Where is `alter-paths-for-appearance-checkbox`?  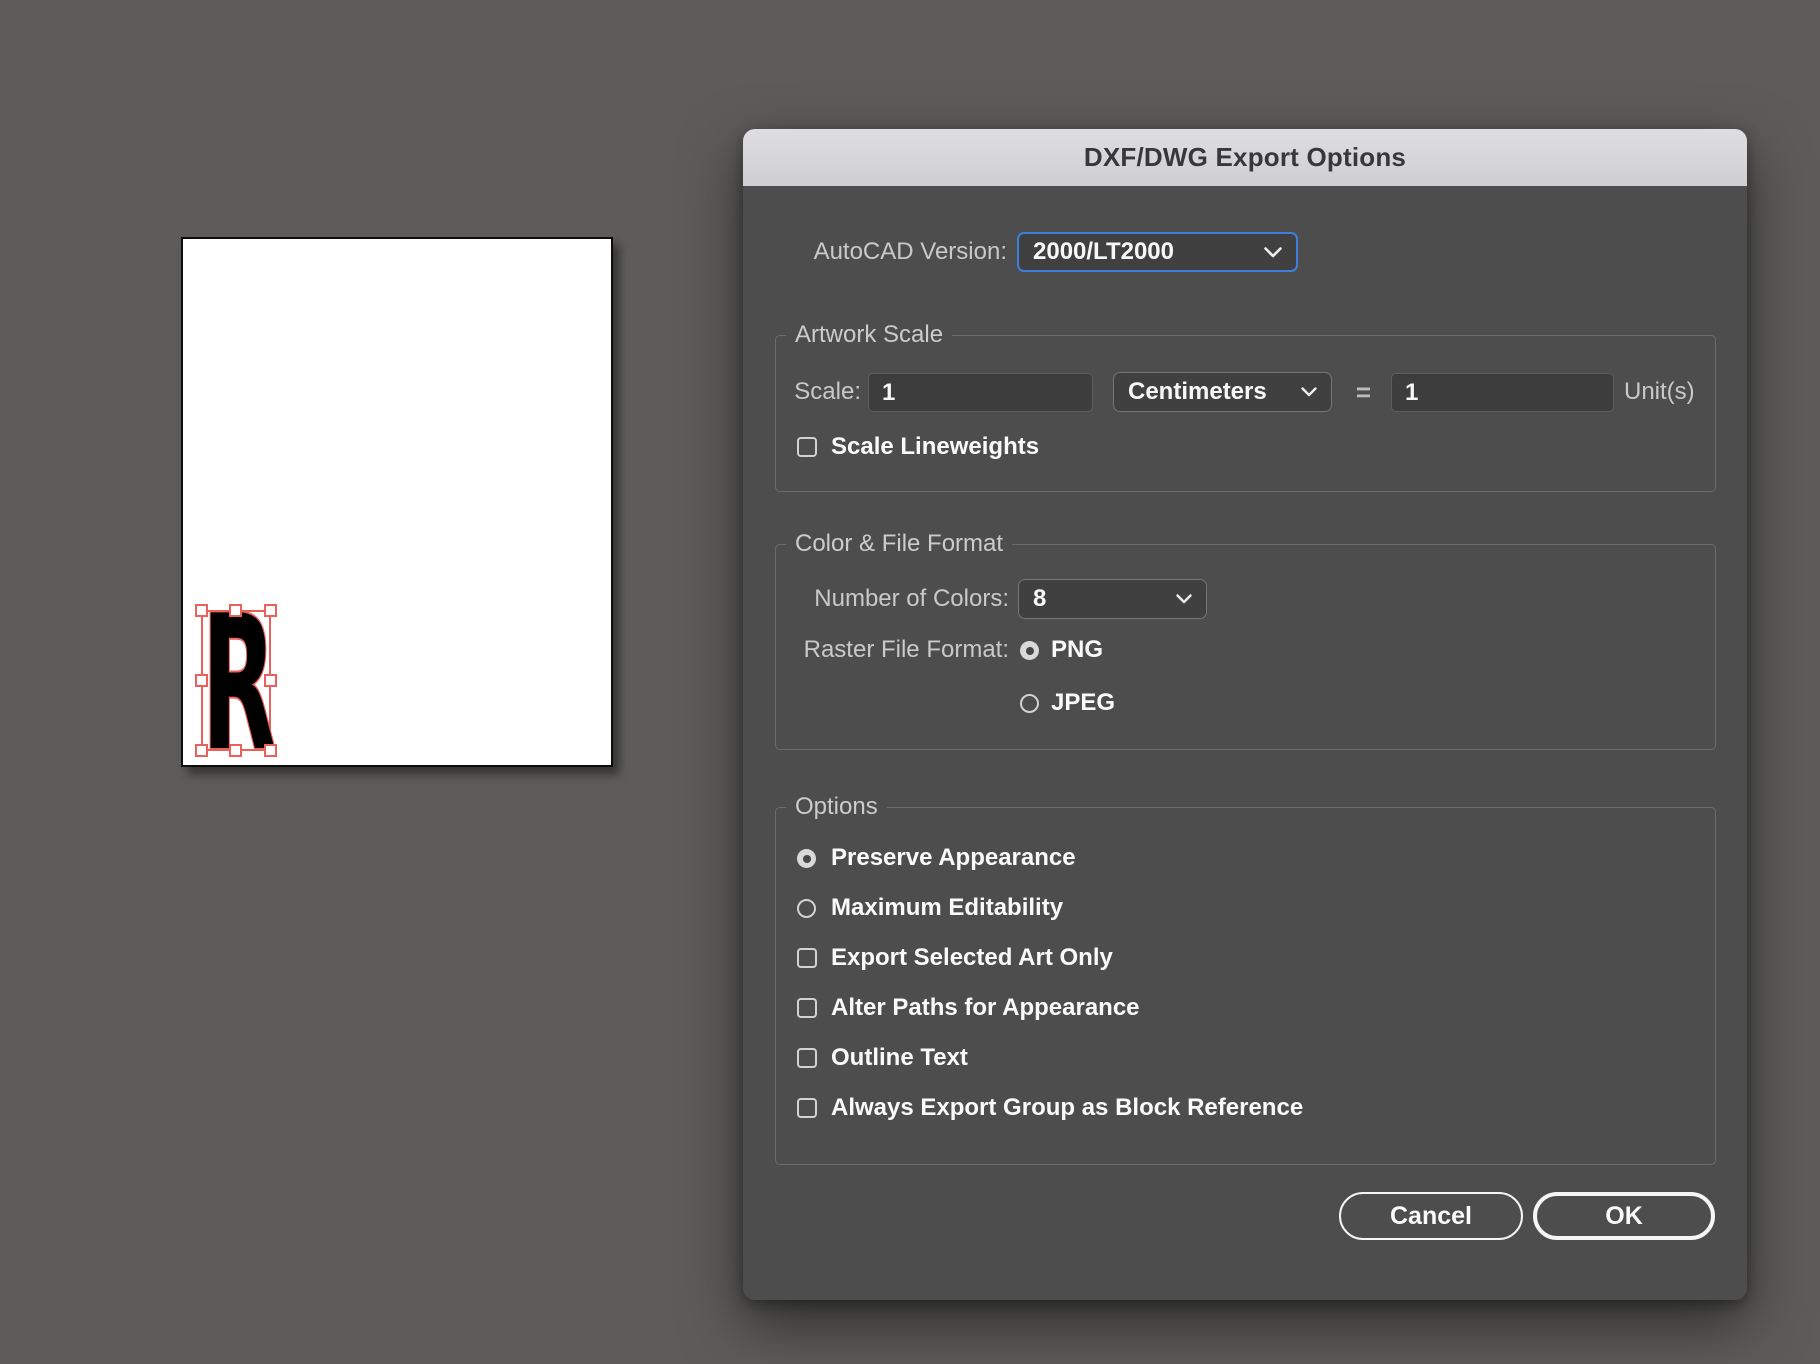
alter-paths-for-appearance-checkbox is located at coordinates (807, 1008).